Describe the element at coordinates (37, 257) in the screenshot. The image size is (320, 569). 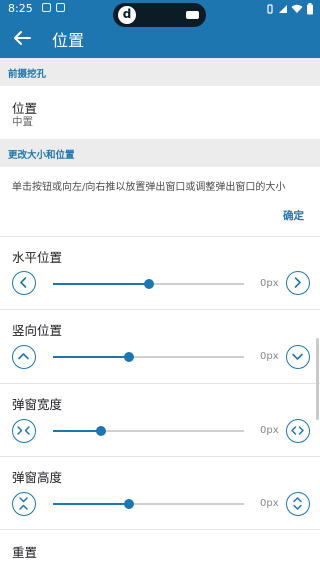
I see `horizontal-position-title: 水平位置` at that location.